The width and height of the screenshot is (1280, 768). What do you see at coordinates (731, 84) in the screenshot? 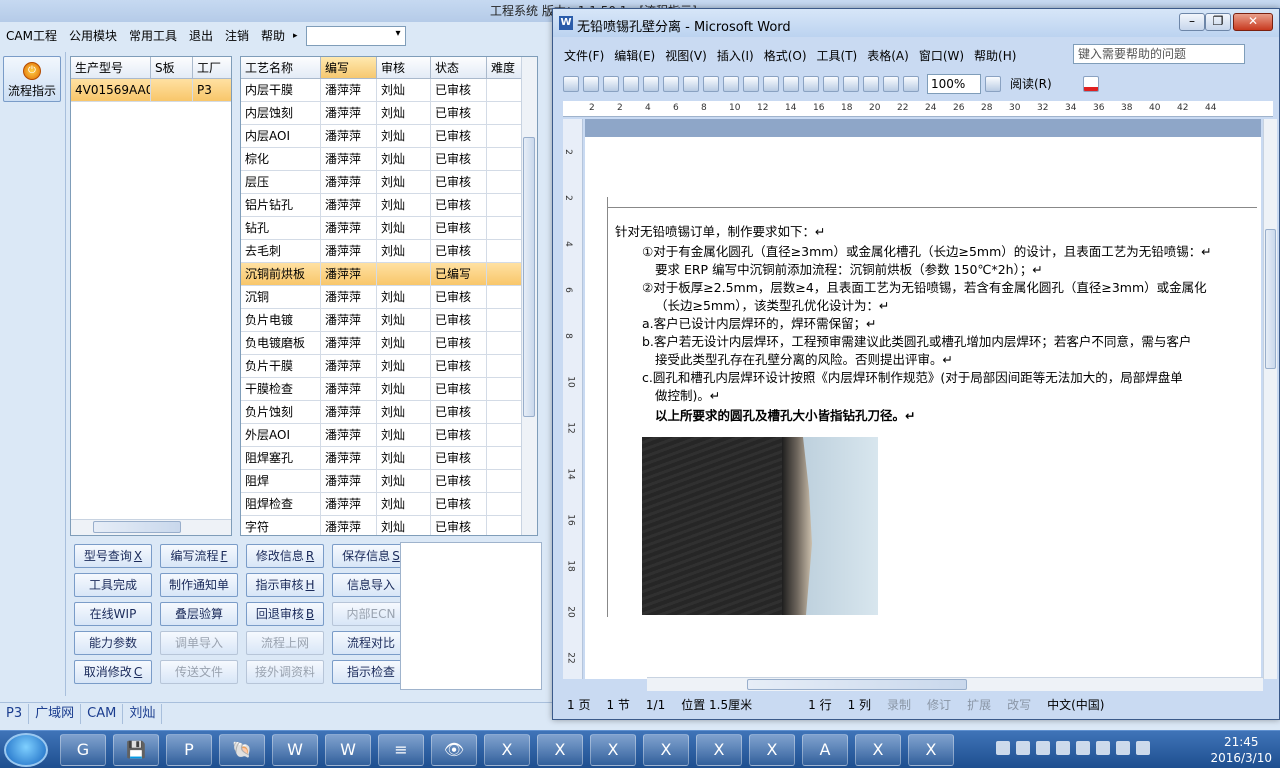
I see `research-icon` at bounding box center [731, 84].